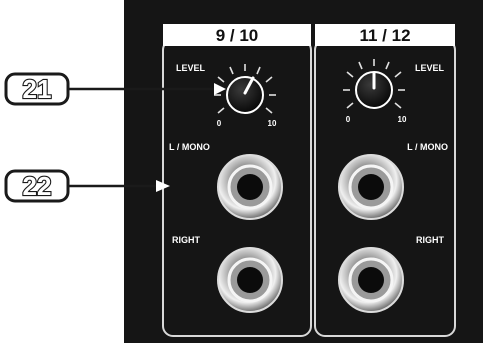 The width and height of the screenshot is (483, 343). Describe the element at coordinates (37, 186) in the screenshot. I see `callout-number: 22` at that location.